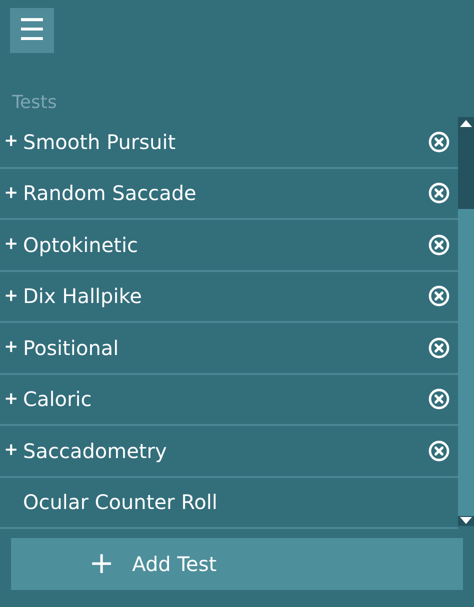 The image size is (474, 607). Describe the element at coordinates (225, 245) in the screenshot. I see `test-name: Optokinetic` at that location.